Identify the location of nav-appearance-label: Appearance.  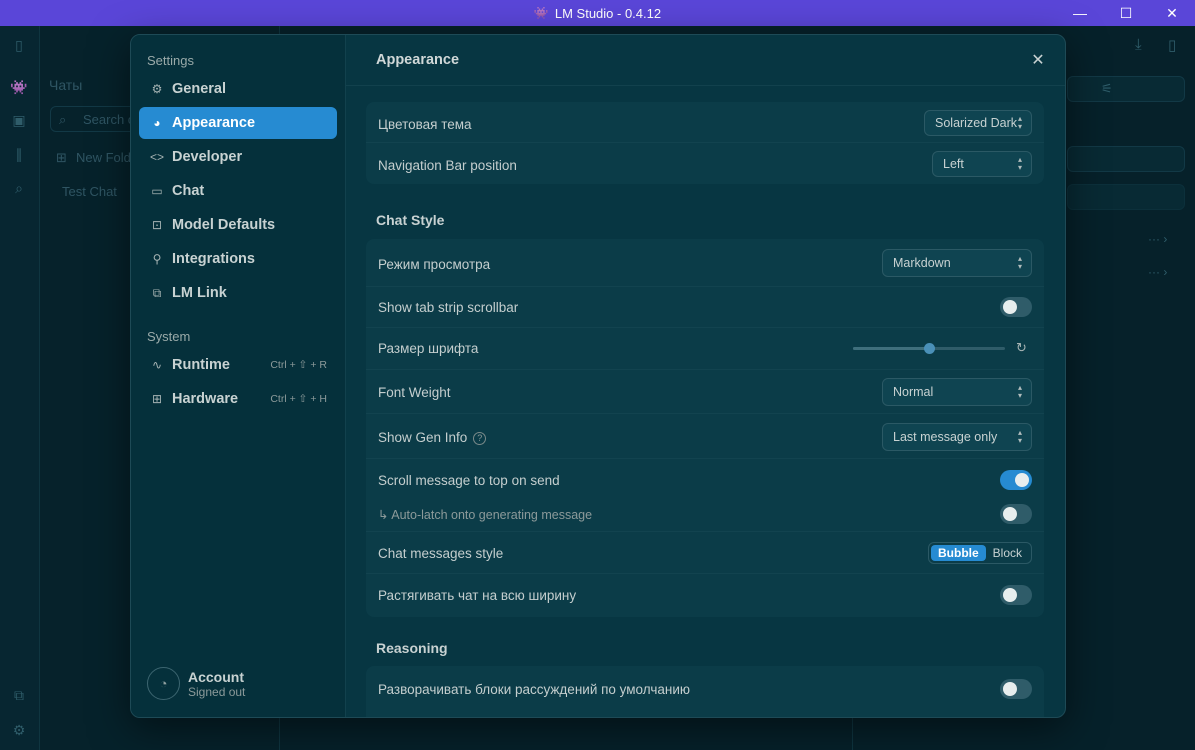
(214, 123).